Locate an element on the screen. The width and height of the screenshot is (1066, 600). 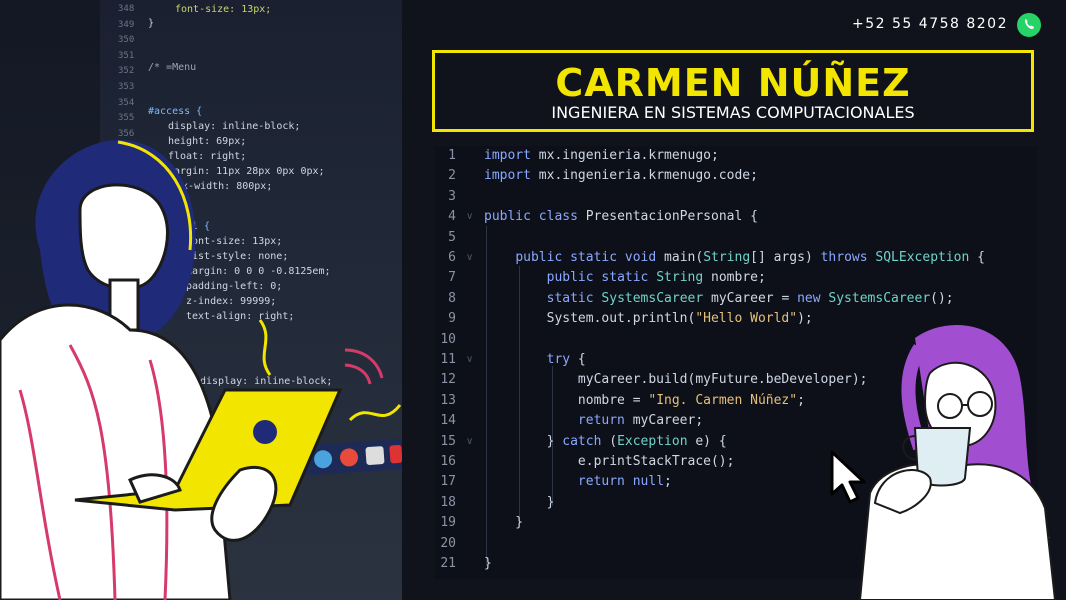
job-title: INGENIERA EN SISTEMAS COMPUTACIONALES is located at coordinates (733, 112).